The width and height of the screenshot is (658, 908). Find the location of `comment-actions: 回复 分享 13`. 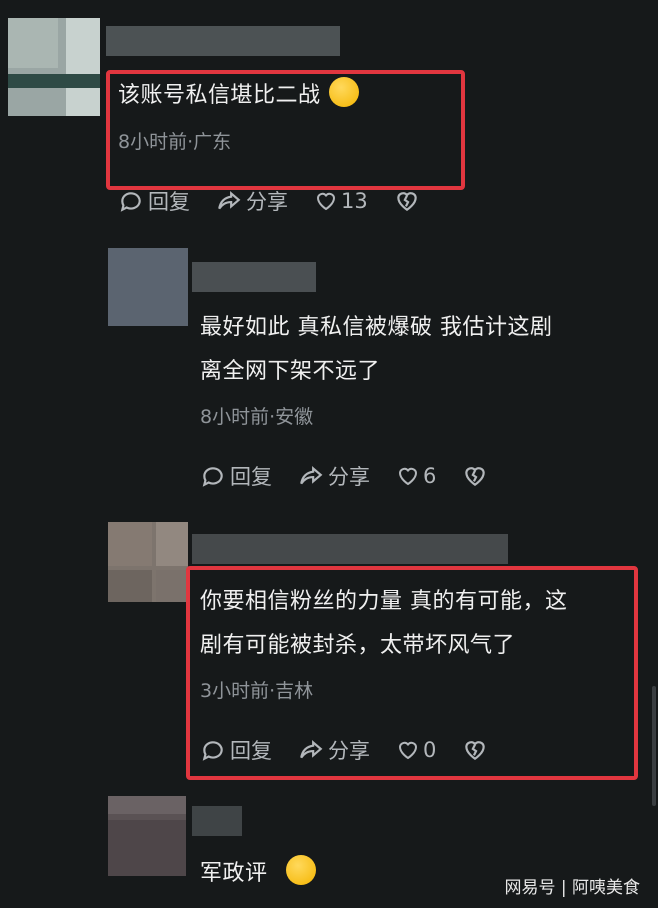

comment-actions: 回复 分享 13 is located at coordinates (271, 201).